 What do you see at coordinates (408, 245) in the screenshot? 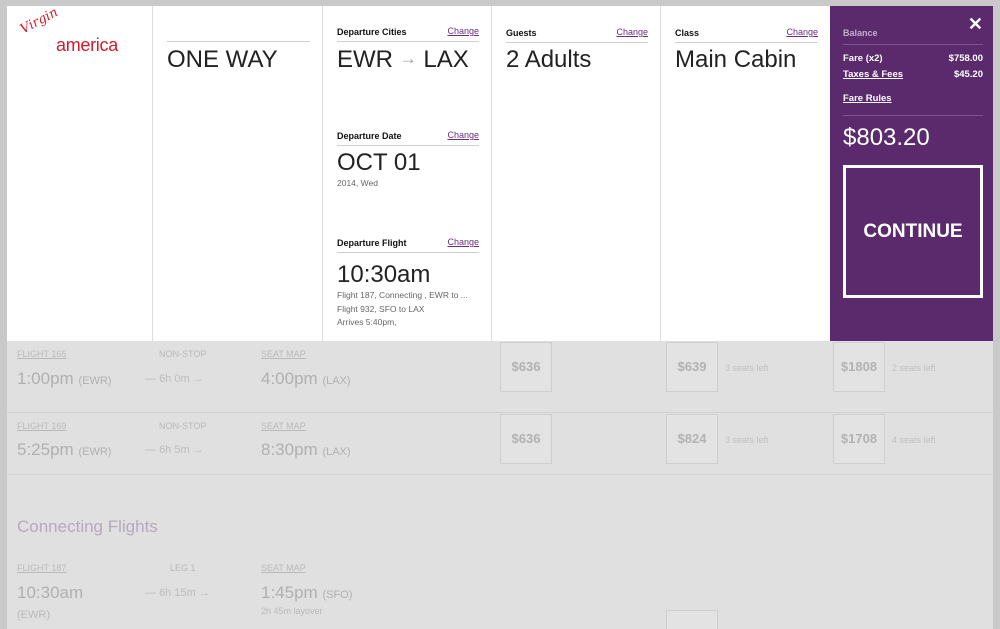
I see `flight-header: Departure Flight Change` at bounding box center [408, 245].